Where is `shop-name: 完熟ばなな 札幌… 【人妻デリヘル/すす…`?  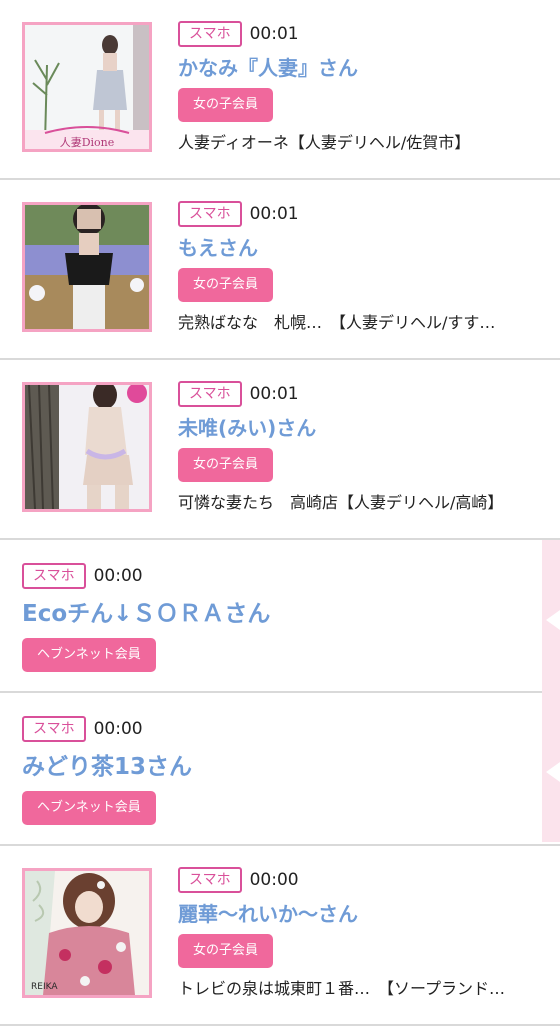
shop-name: 完熟ばなな 札幌… 【人妻デリヘル/すす… is located at coordinates (362, 323).